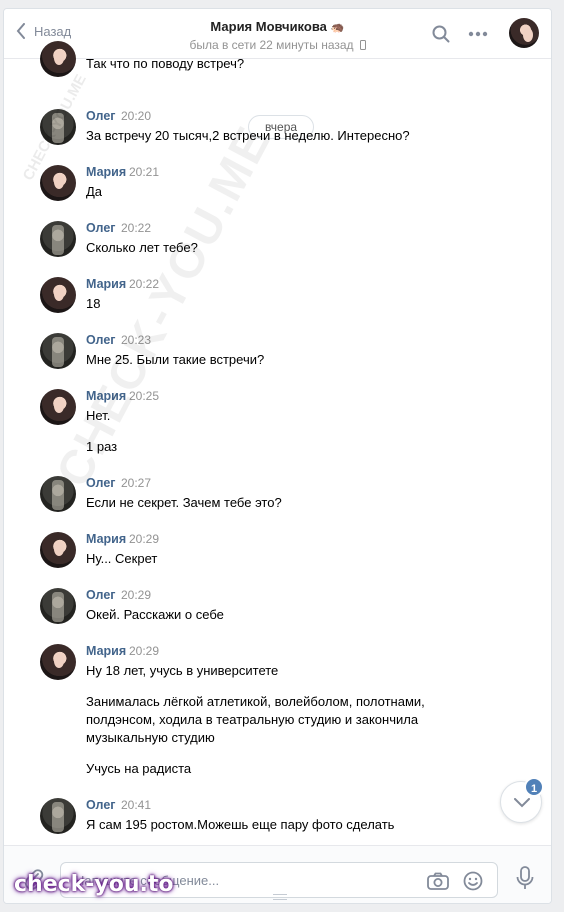  I want to click on message-text: Нет., so click(98, 415).